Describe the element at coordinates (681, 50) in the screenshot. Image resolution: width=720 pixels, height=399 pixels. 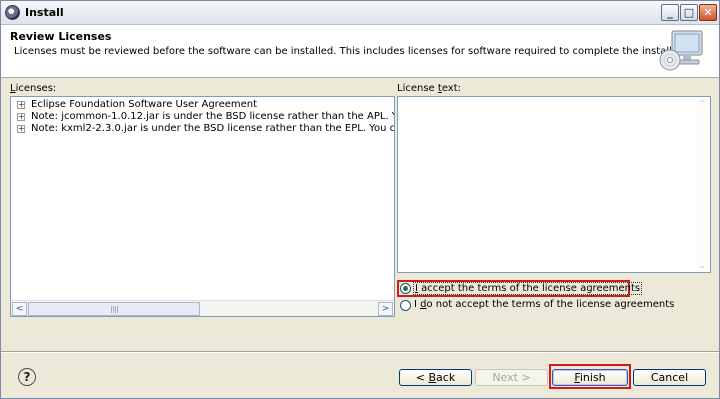
I see `computer-cd-icon` at that location.